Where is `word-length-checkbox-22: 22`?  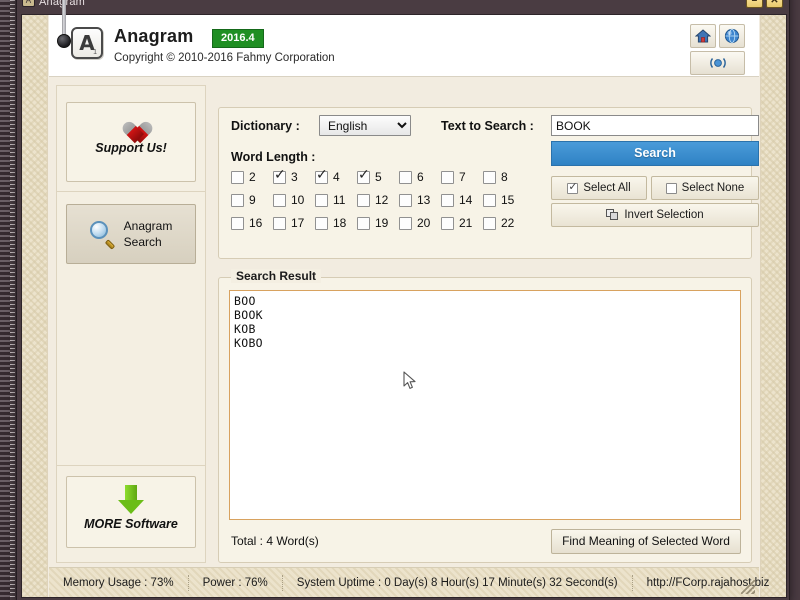
word-length-checkbox-22: 22 is located at coordinates (504, 223).